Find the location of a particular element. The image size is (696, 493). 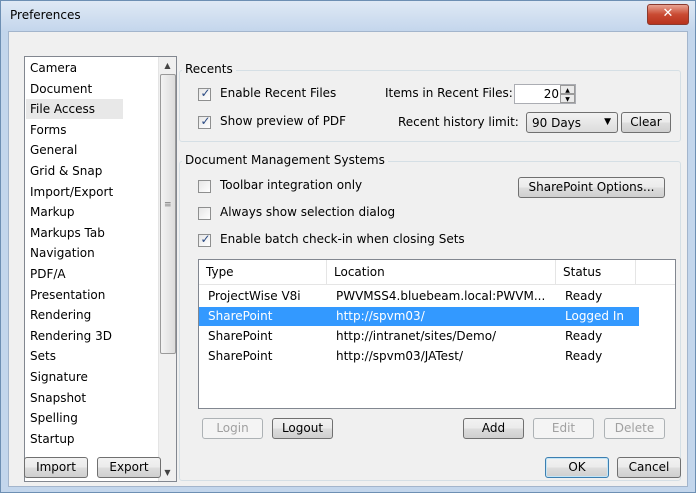

category-item: Presentation is located at coordinates (67, 295).